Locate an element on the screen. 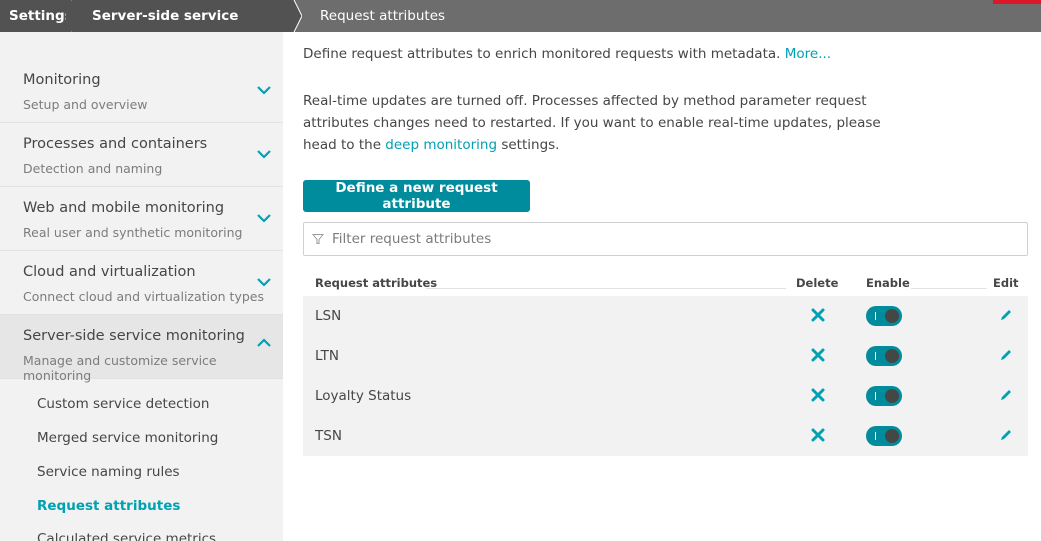 The image size is (1041, 541). sidebar-group-title: Processes and containers is located at coordinates (115, 144).